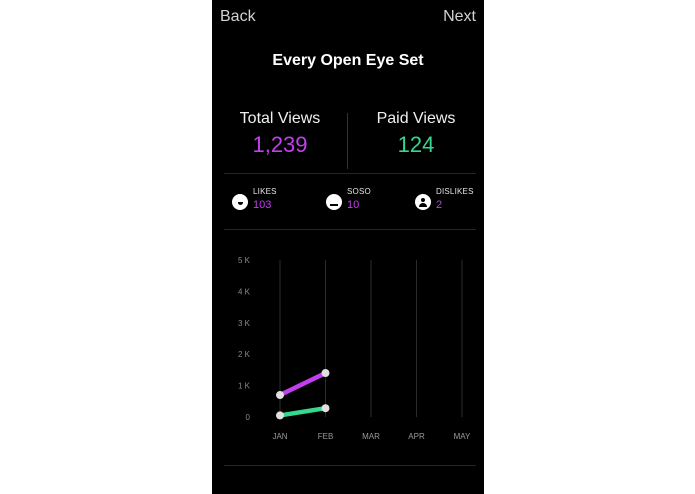  Describe the element at coordinates (279, 436) in the screenshot. I see `x-tick-label: JAN` at that location.